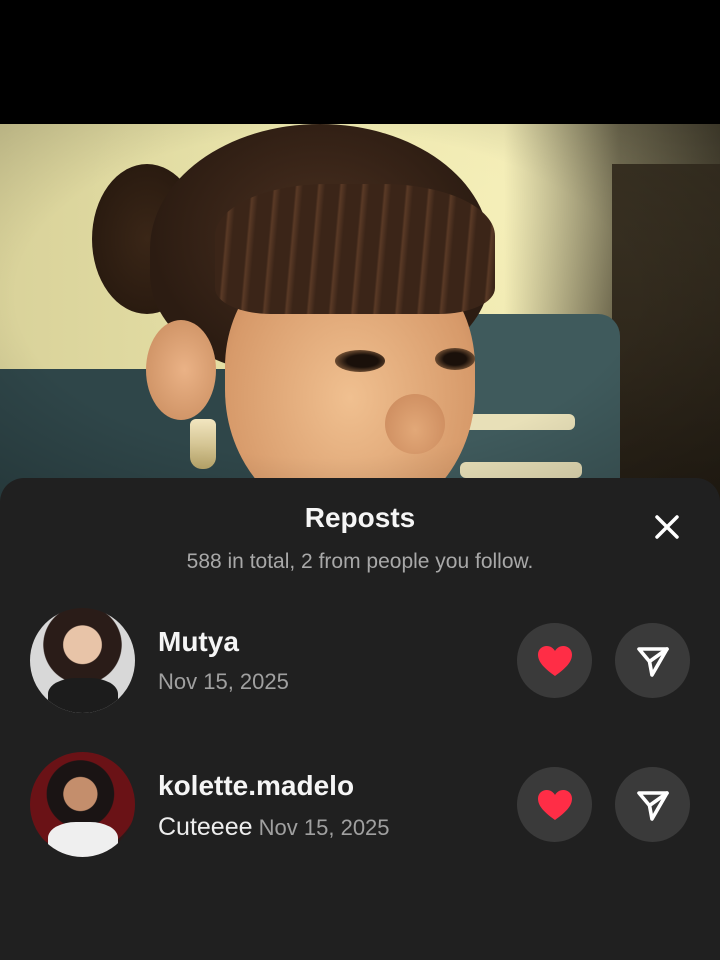 The image size is (720, 960). Describe the element at coordinates (198, 642) in the screenshot. I see `username: Mutya` at that location.